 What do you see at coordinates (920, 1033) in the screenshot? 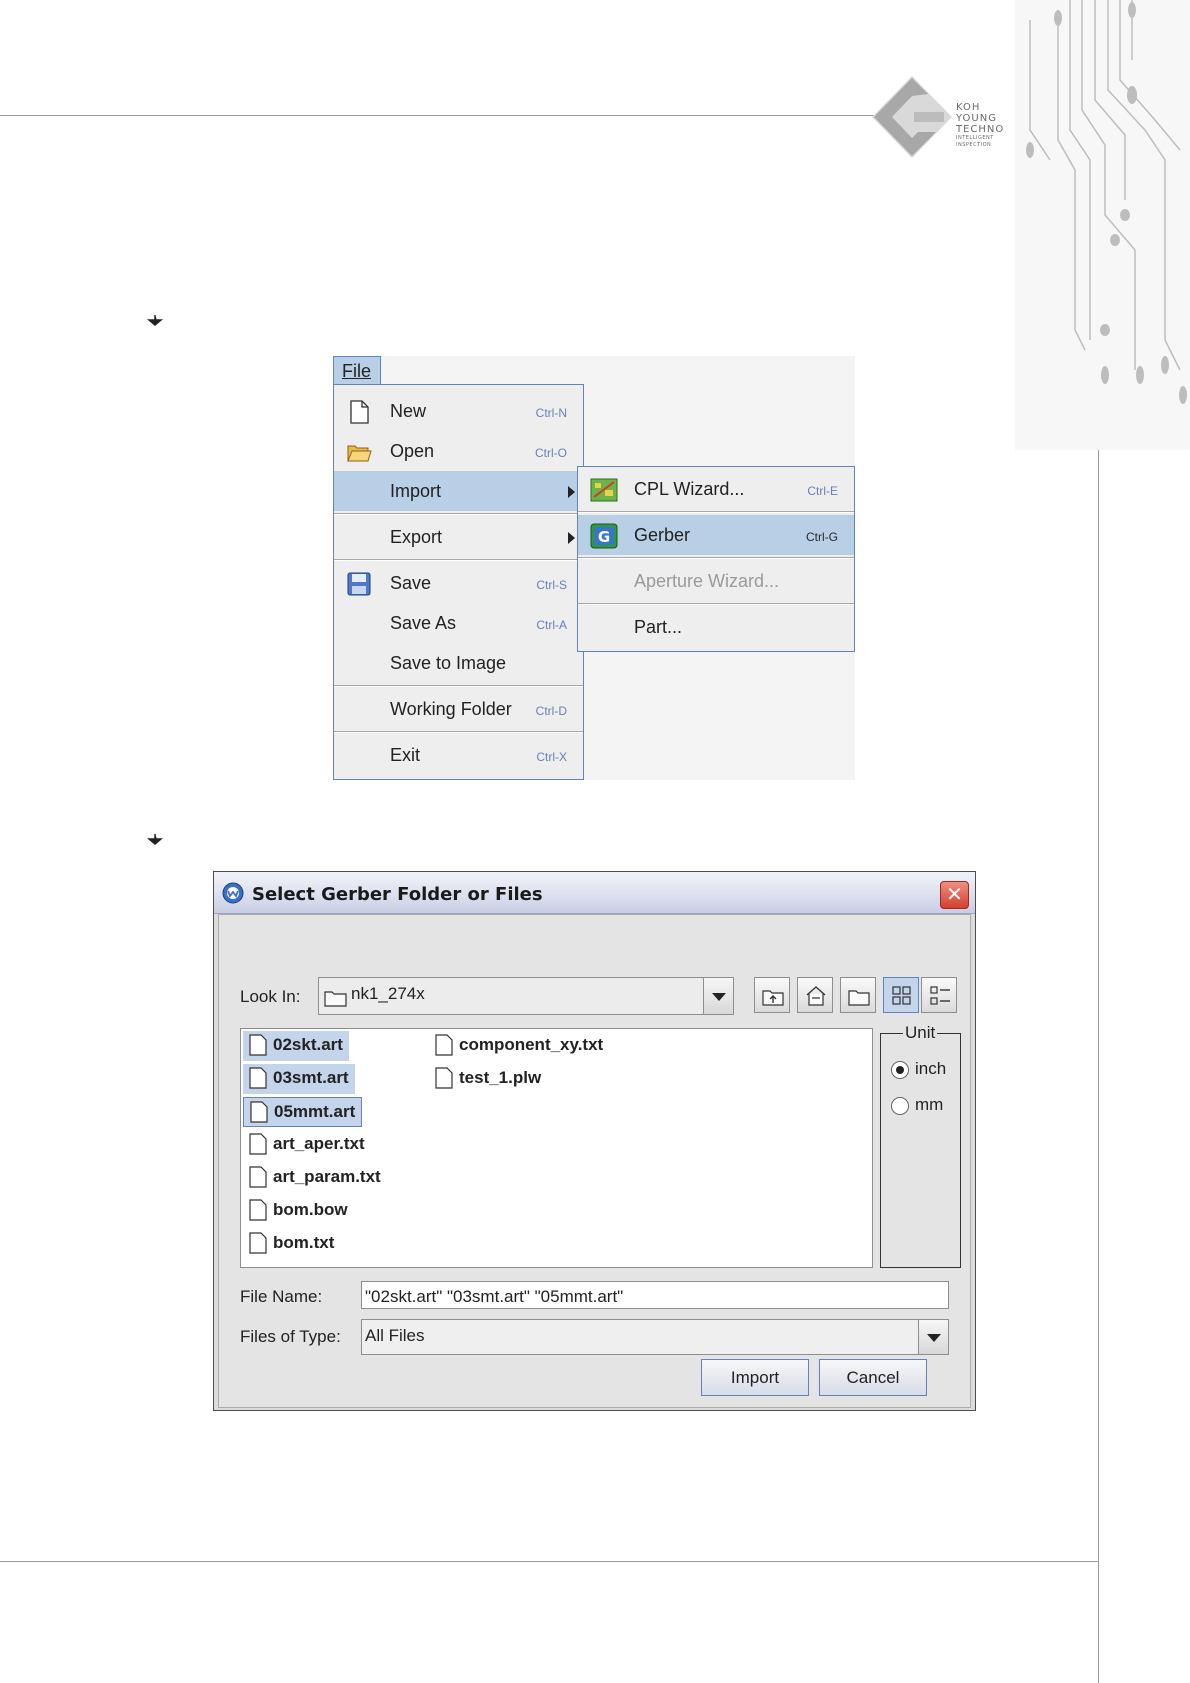
I see `unit-group-legend: Unit` at bounding box center [920, 1033].